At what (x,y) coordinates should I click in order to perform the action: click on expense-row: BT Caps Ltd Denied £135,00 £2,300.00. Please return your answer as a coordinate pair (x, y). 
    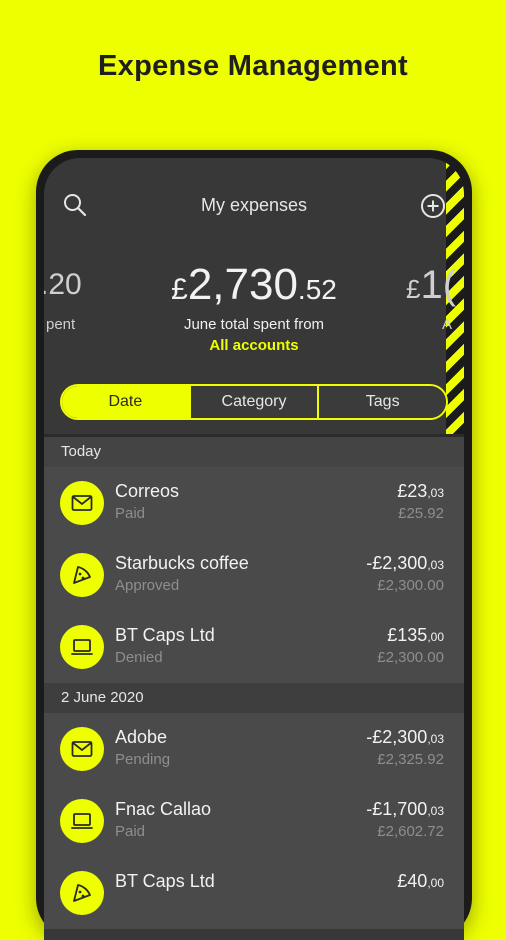
    Looking at the image, I should click on (254, 647).